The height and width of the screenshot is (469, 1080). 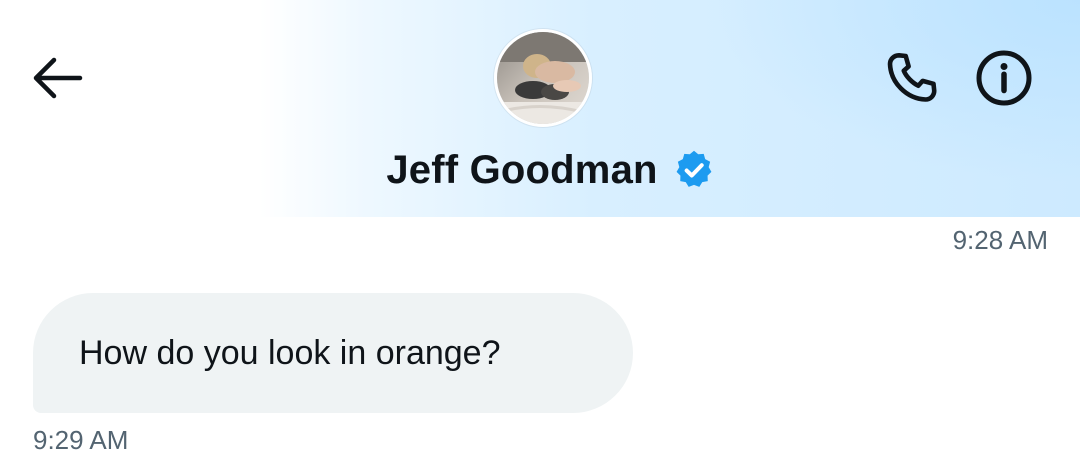 I want to click on received-message-bubble: How do you look in orange?, so click(x=333, y=353).